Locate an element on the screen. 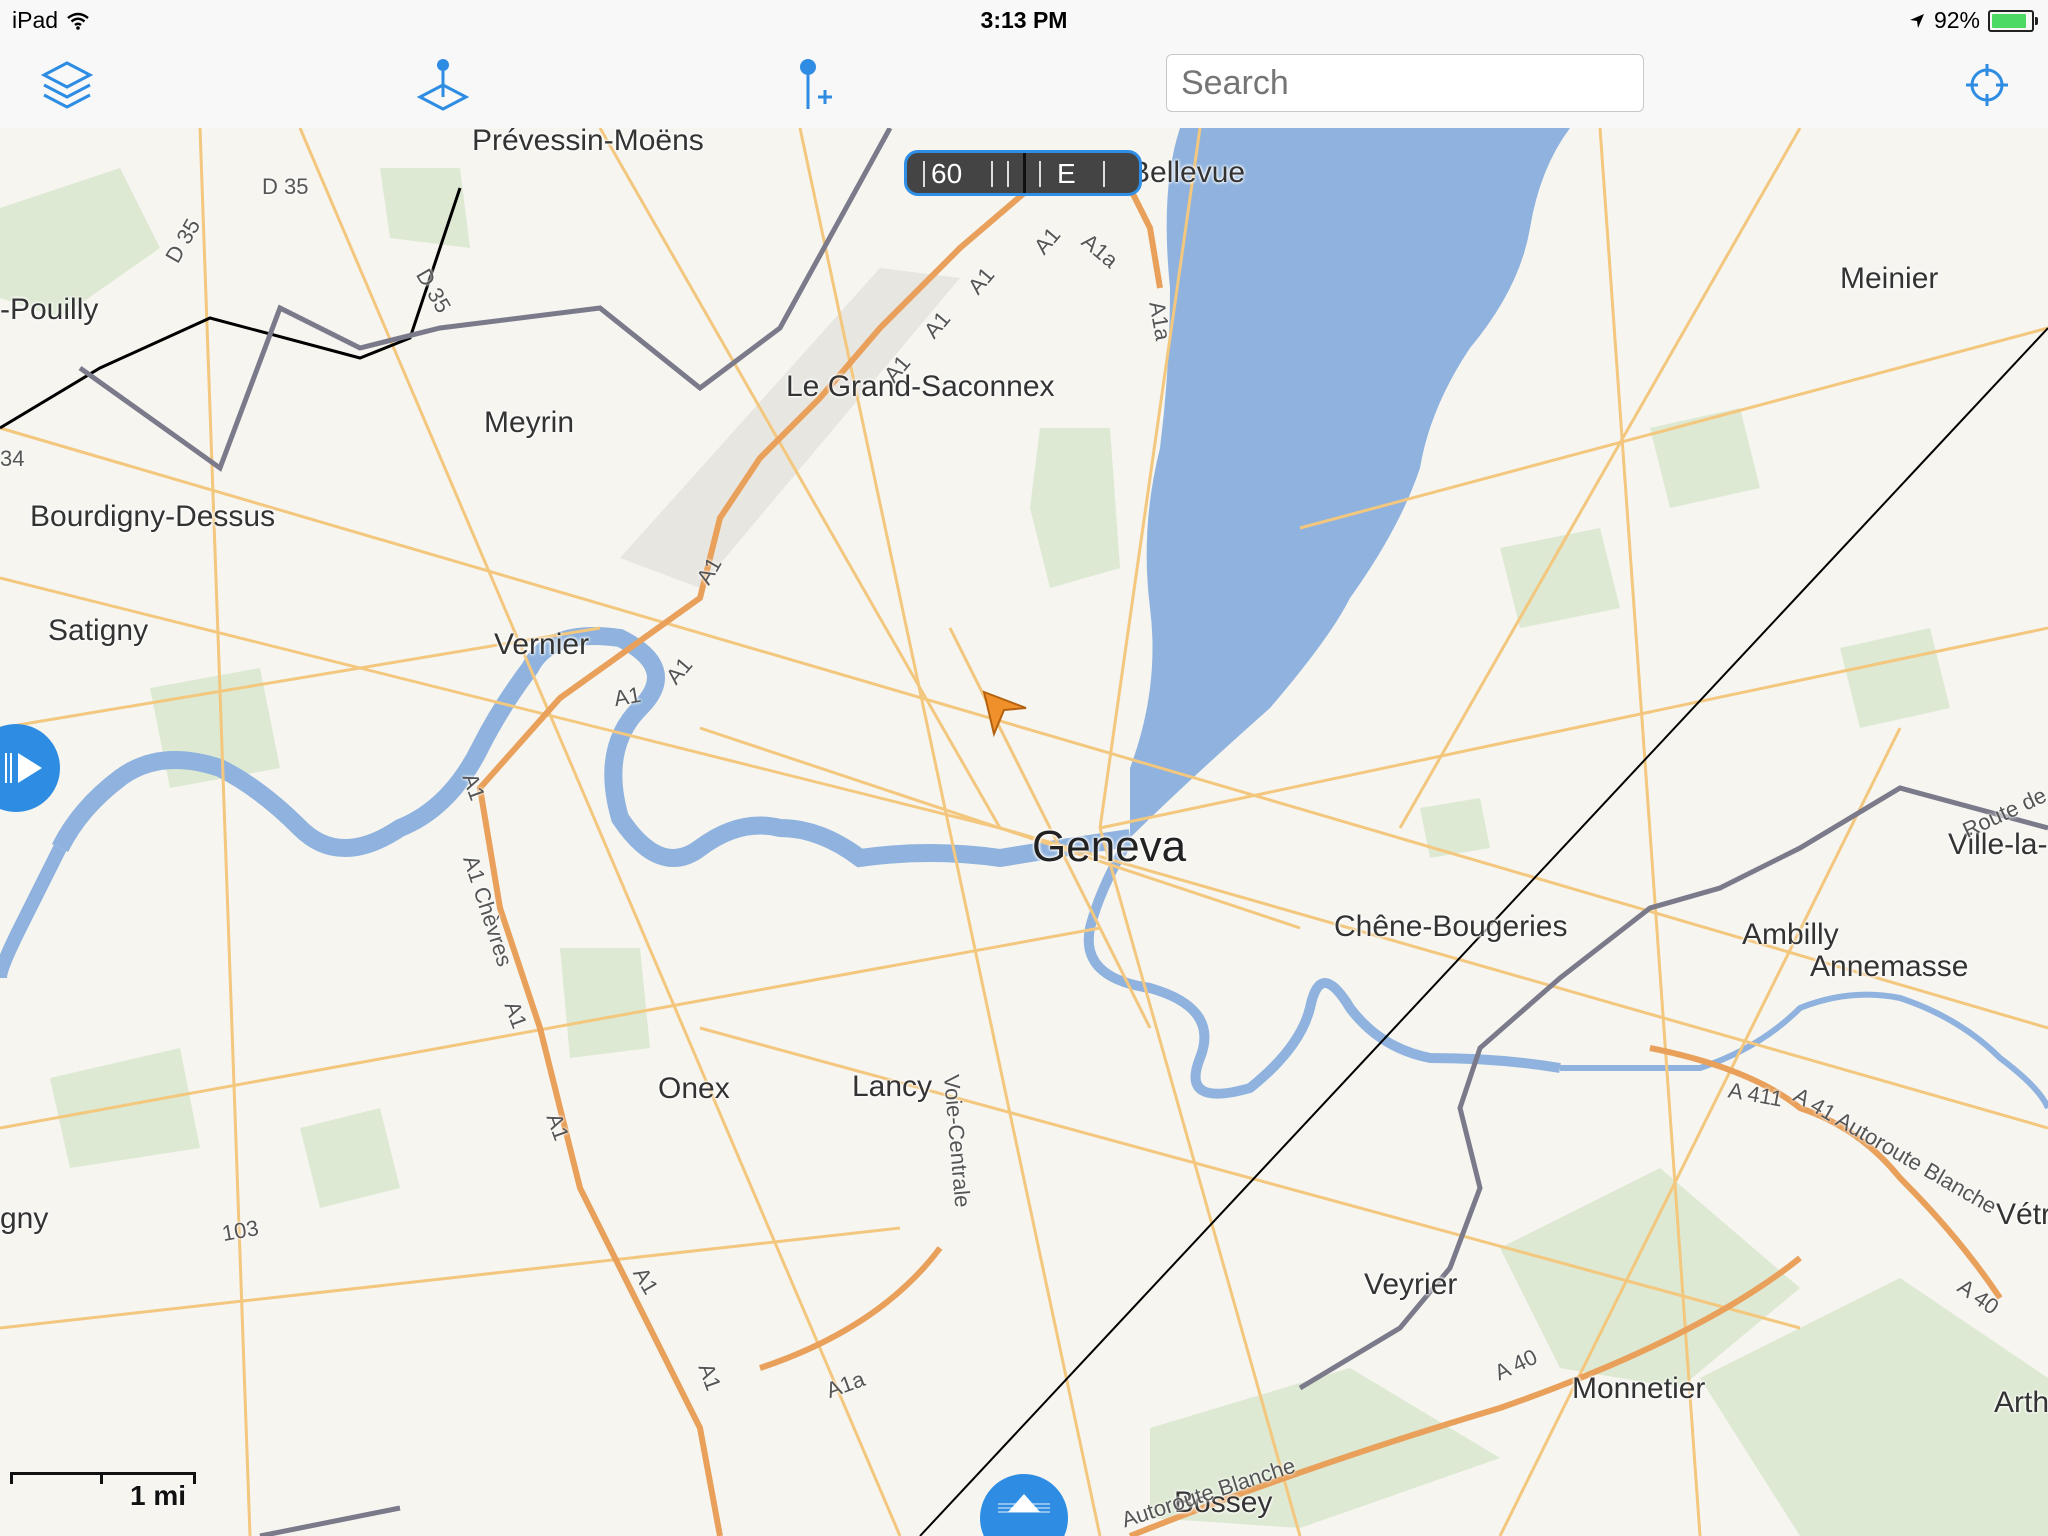 Image resolution: width=2048 pixels, height=1536 pixels. place-meyrin: Meyrin is located at coordinates (529, 422).